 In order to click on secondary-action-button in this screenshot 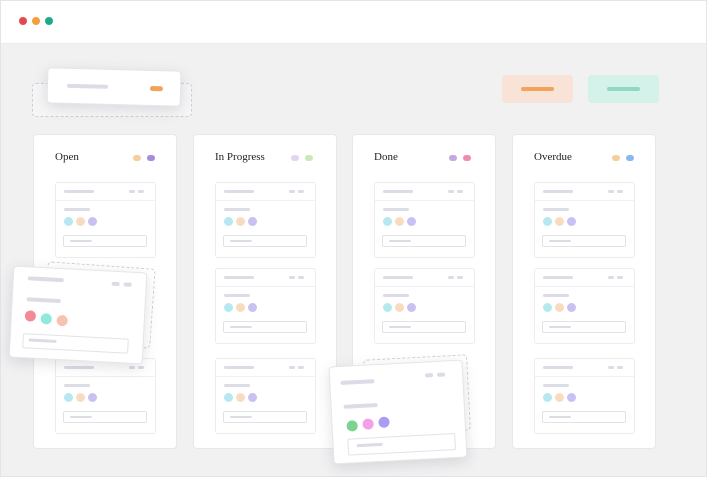, I will do `click(623, 89)`.